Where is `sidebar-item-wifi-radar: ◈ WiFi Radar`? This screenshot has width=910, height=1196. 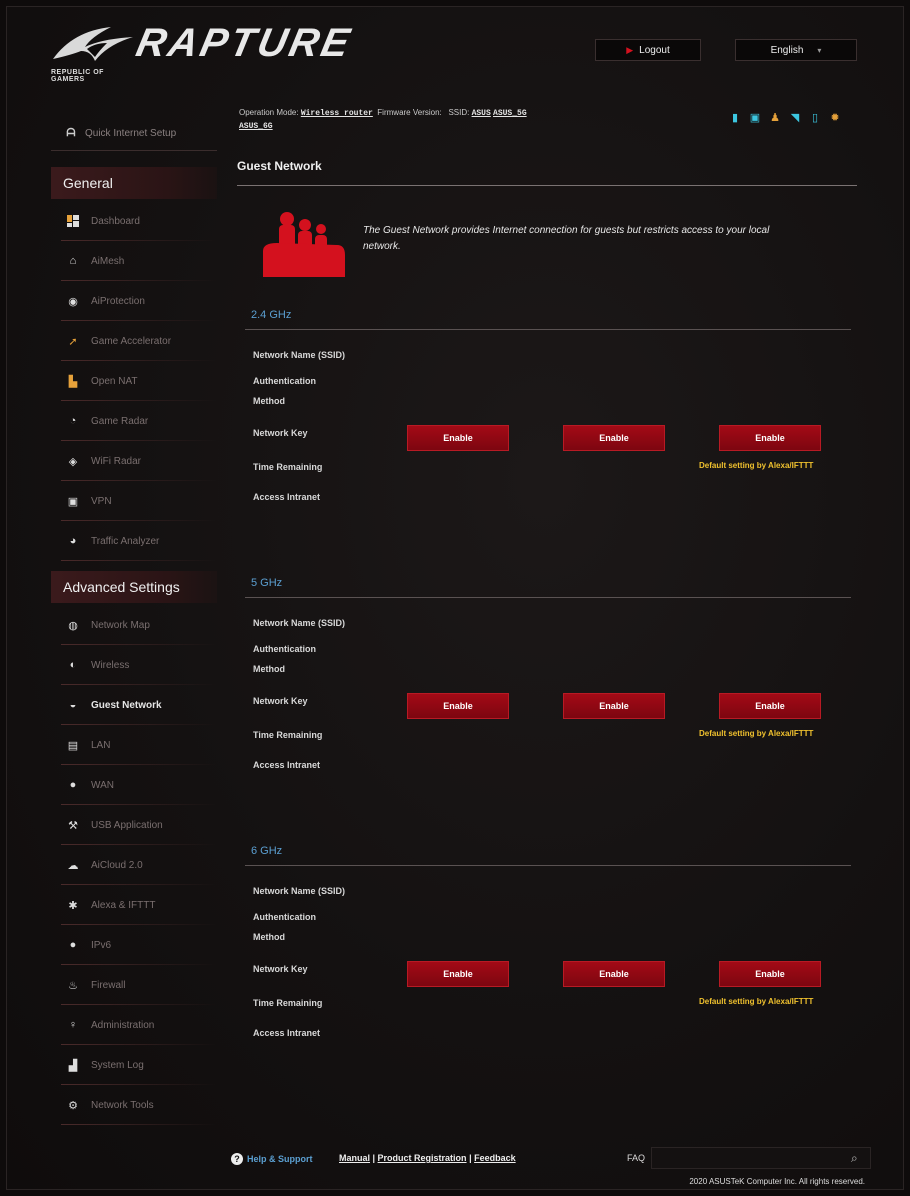 sidebar-item-wifi-radar: ◈ WiFi Radar is located at coordinates (134, 464).